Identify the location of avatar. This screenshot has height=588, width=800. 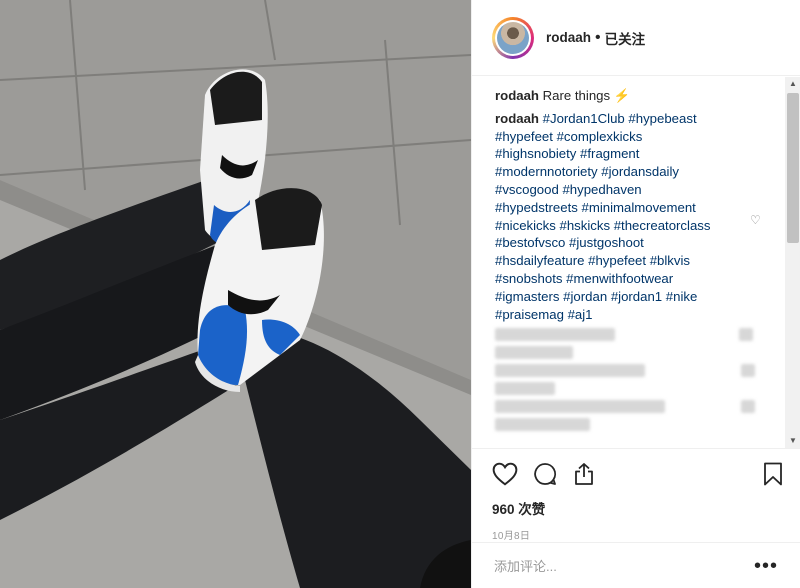
(513, 37).